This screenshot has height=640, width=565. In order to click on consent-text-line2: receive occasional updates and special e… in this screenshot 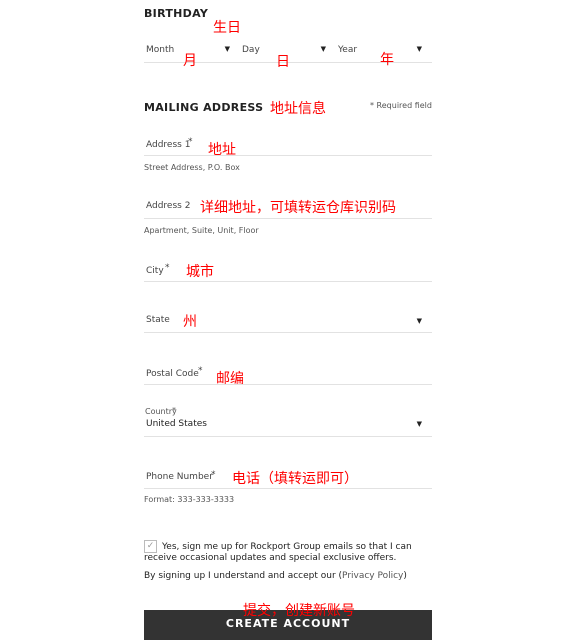, I will do `click(270, 558)`.